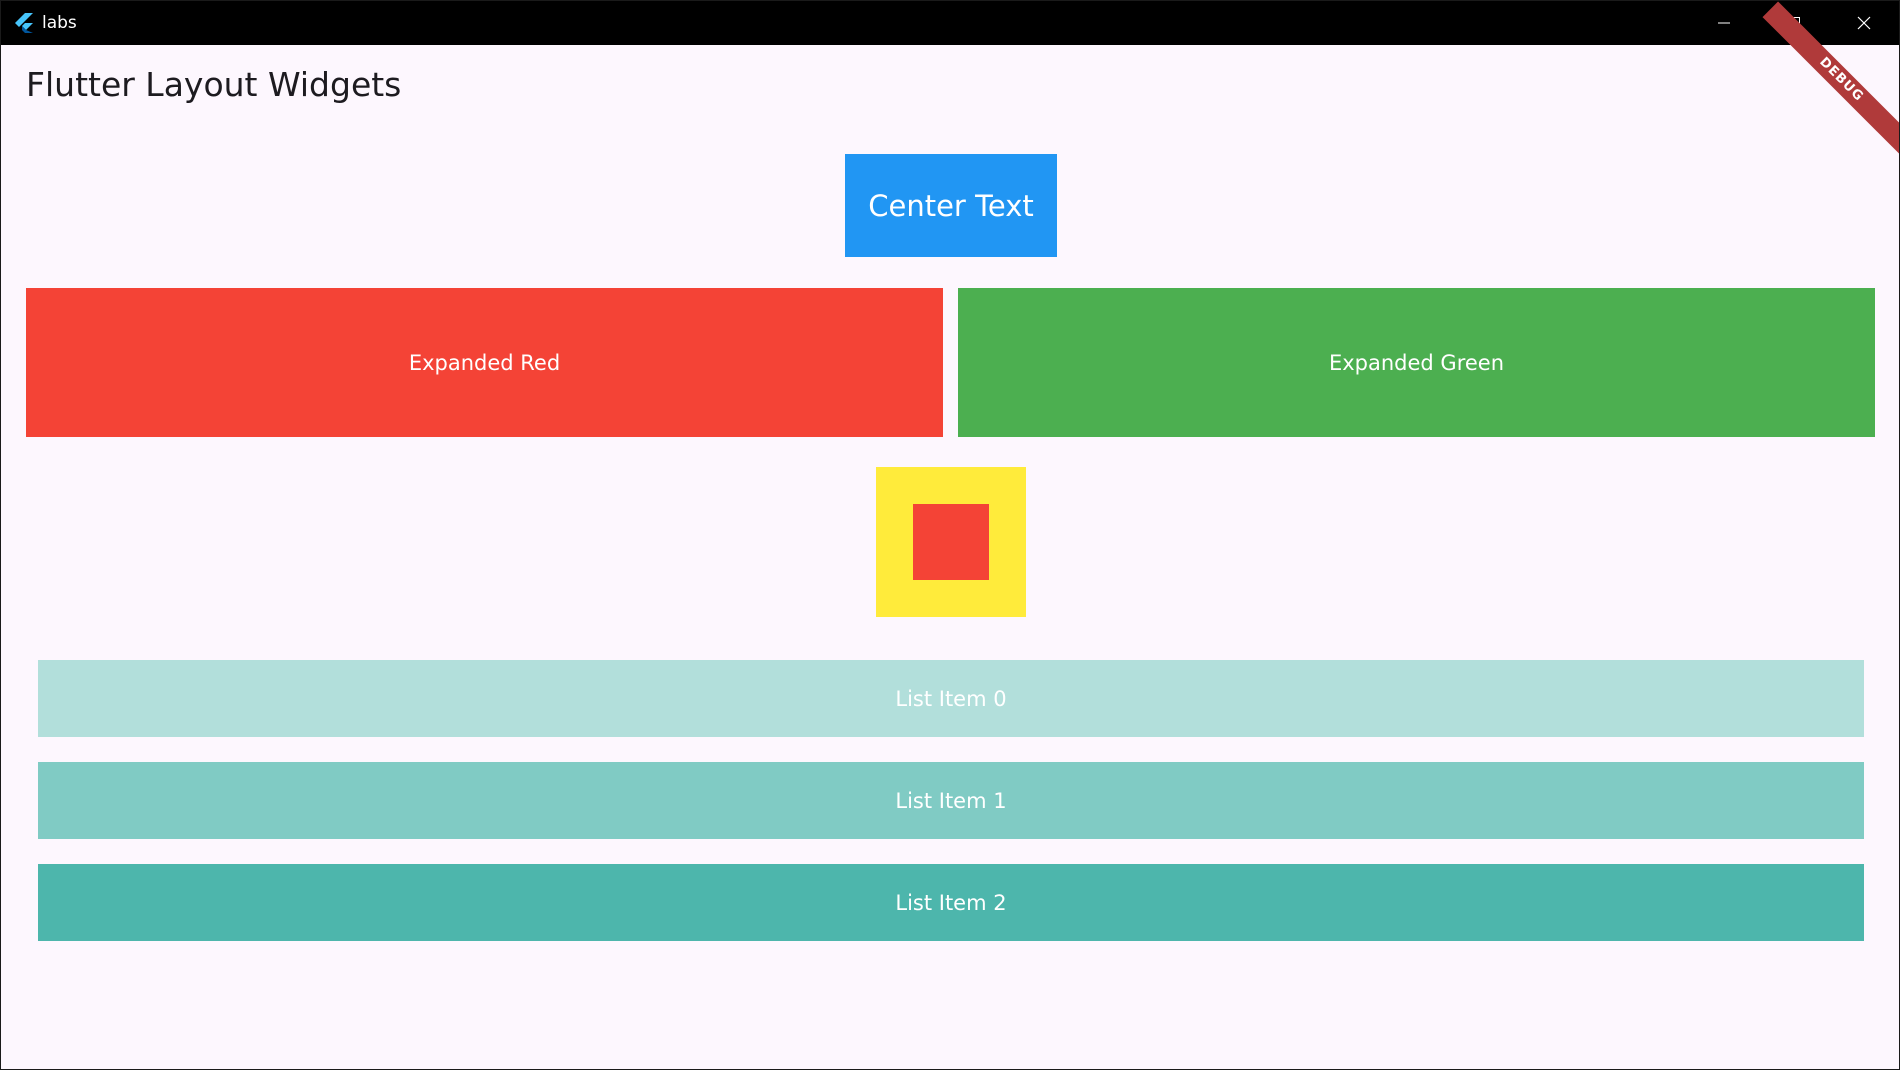 This screenshot has height=1070, width=1900. I want to click on page-title: Flutter Layout Widgets, so click(214, 84).